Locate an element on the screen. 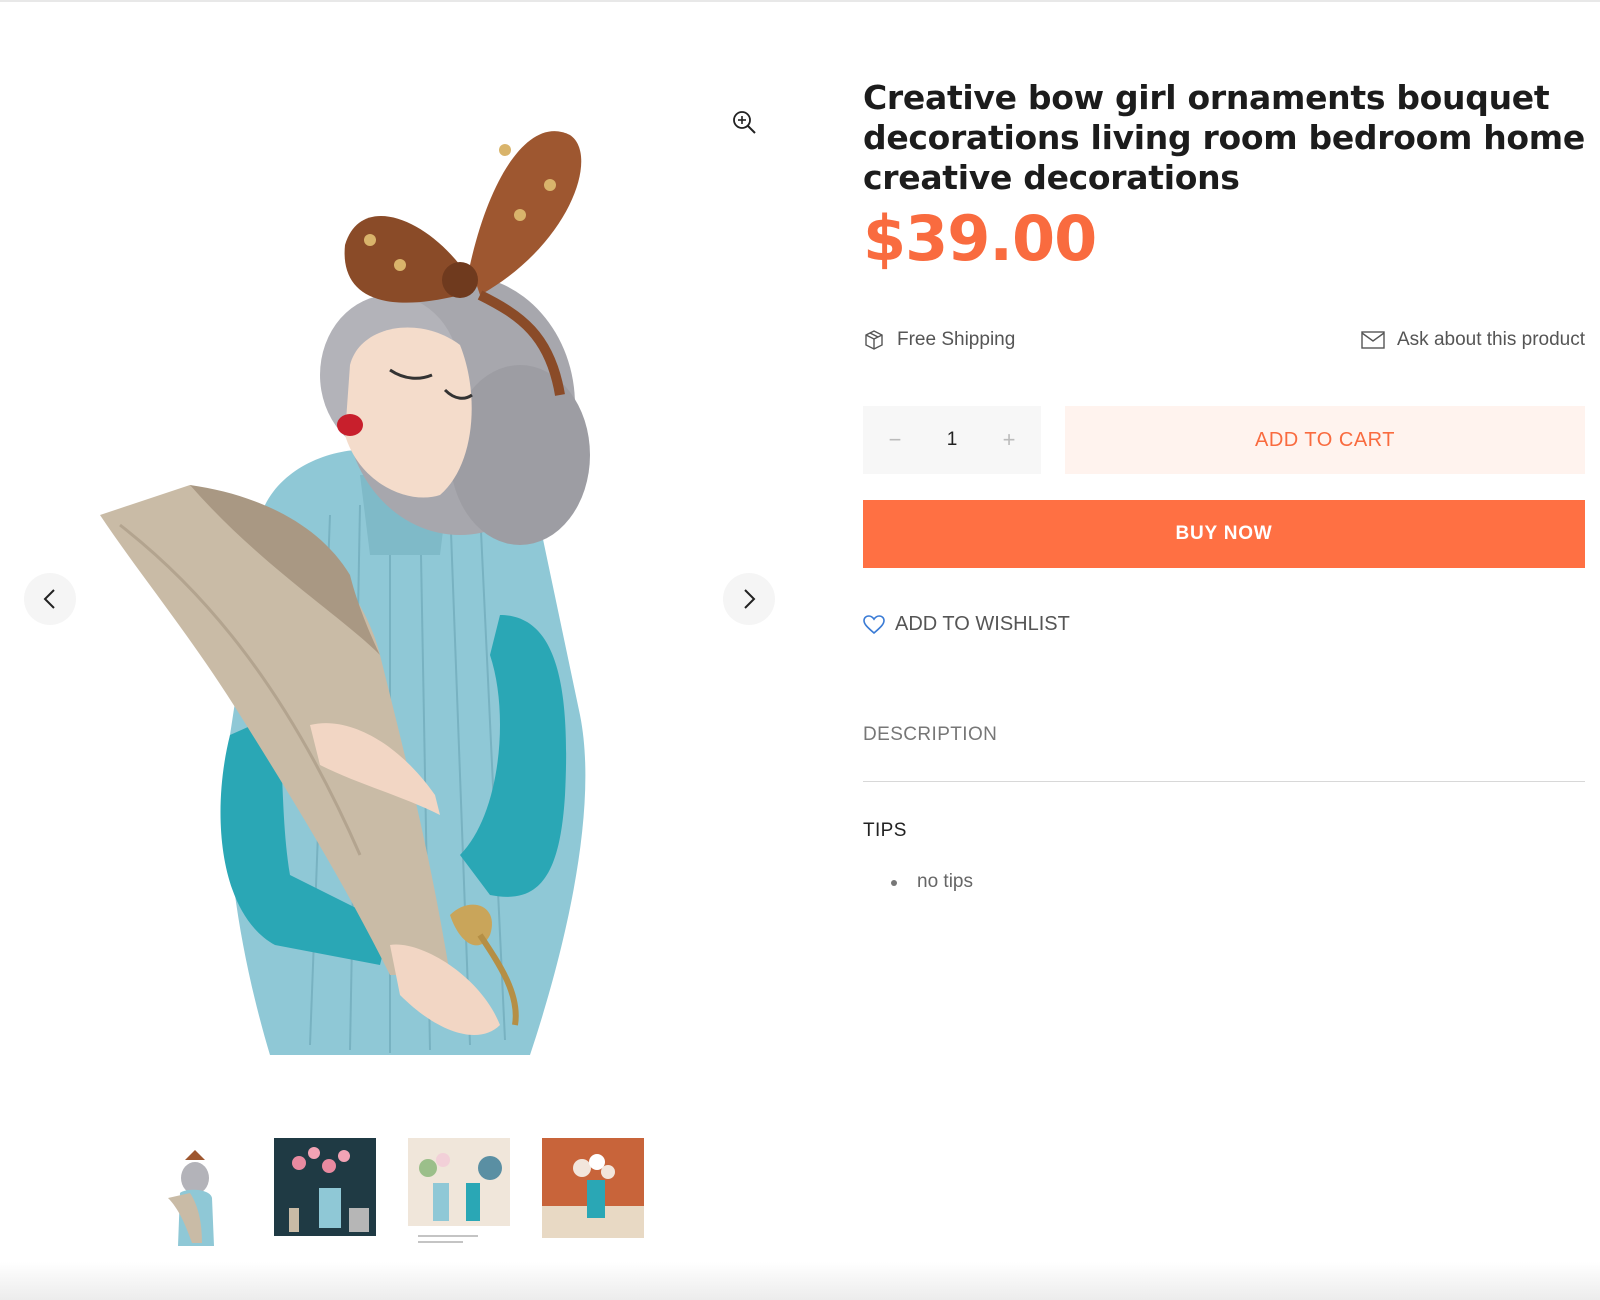  zoom-in-icon is located at coordinates (744, 122).